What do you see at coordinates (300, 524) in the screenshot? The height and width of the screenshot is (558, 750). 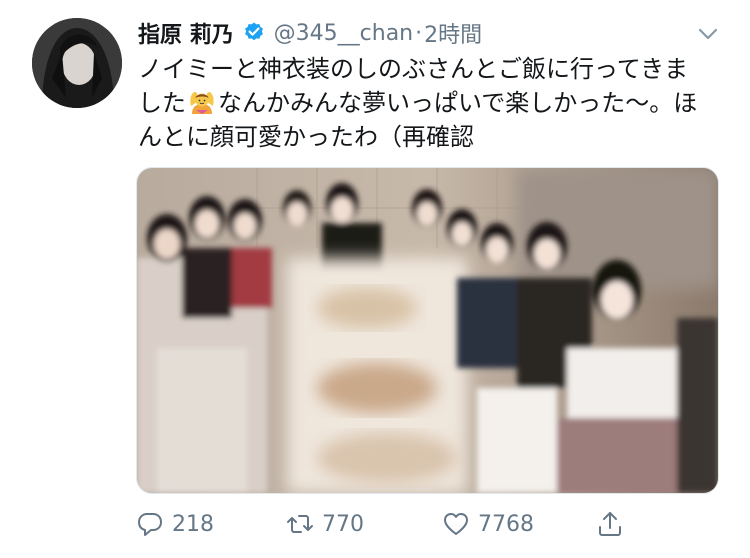 I see `retweet-icon` at bounding box center [300, 524].